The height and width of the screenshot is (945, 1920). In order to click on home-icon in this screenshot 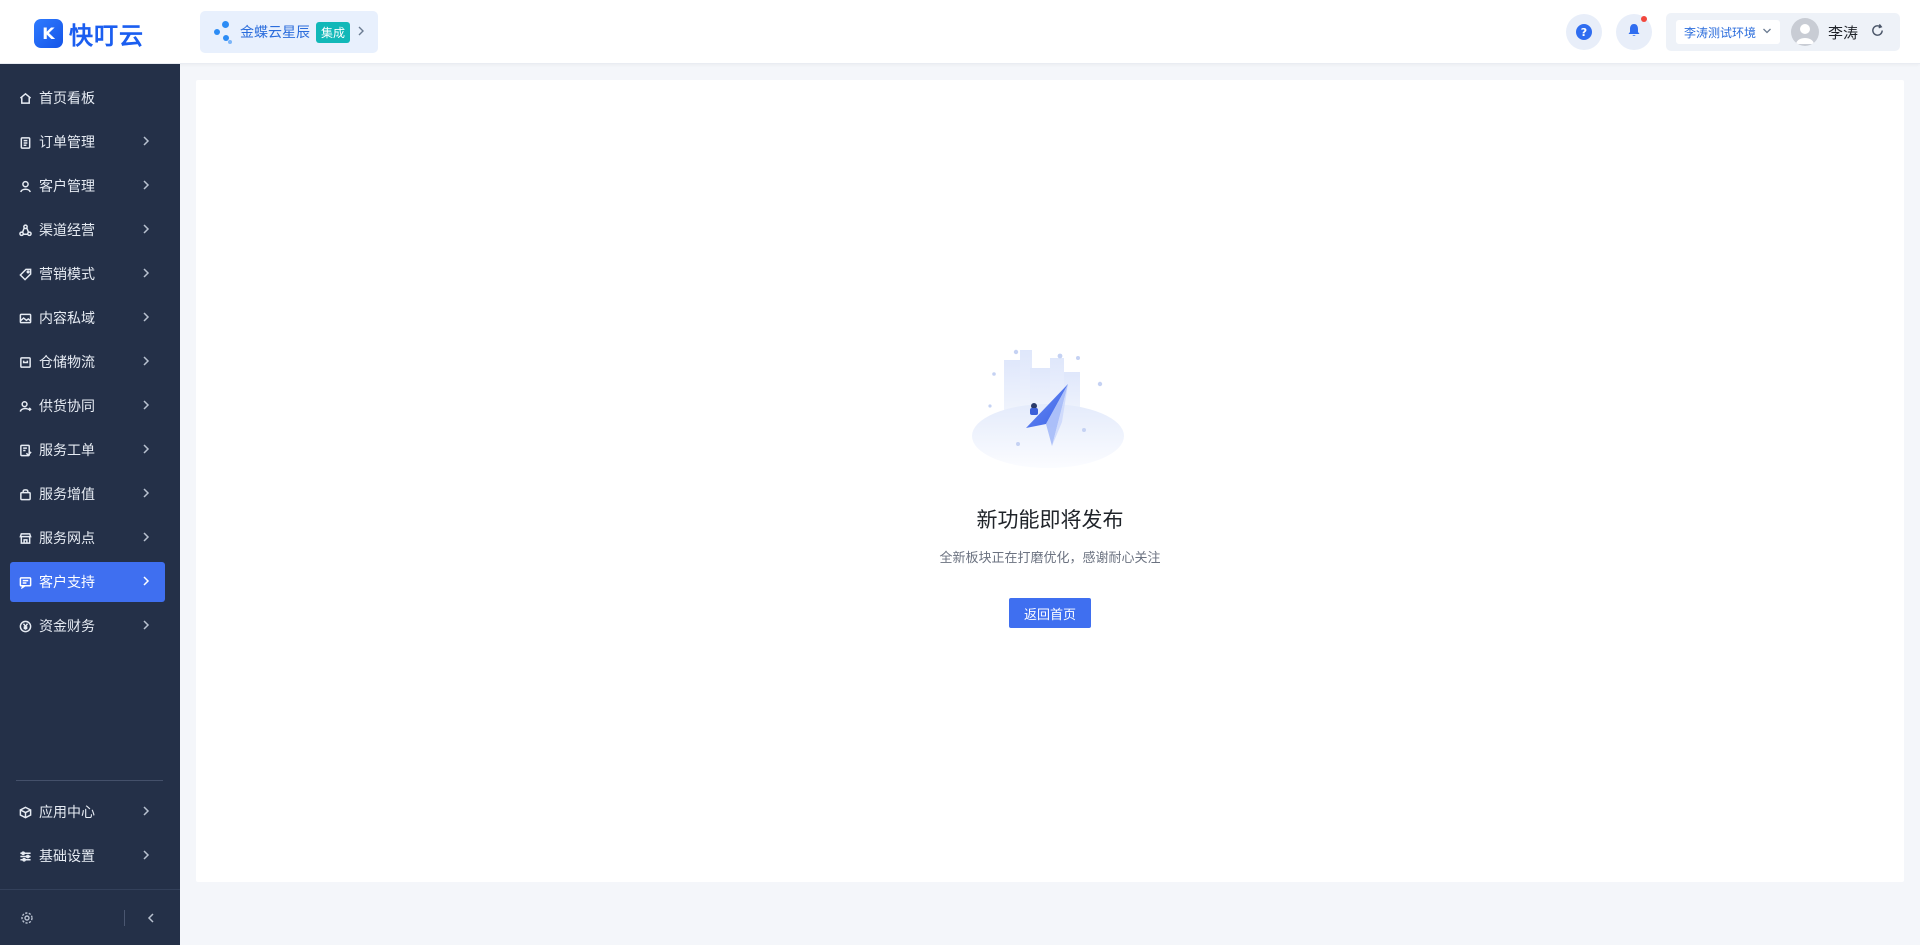, I will do `click(25, 98)`.